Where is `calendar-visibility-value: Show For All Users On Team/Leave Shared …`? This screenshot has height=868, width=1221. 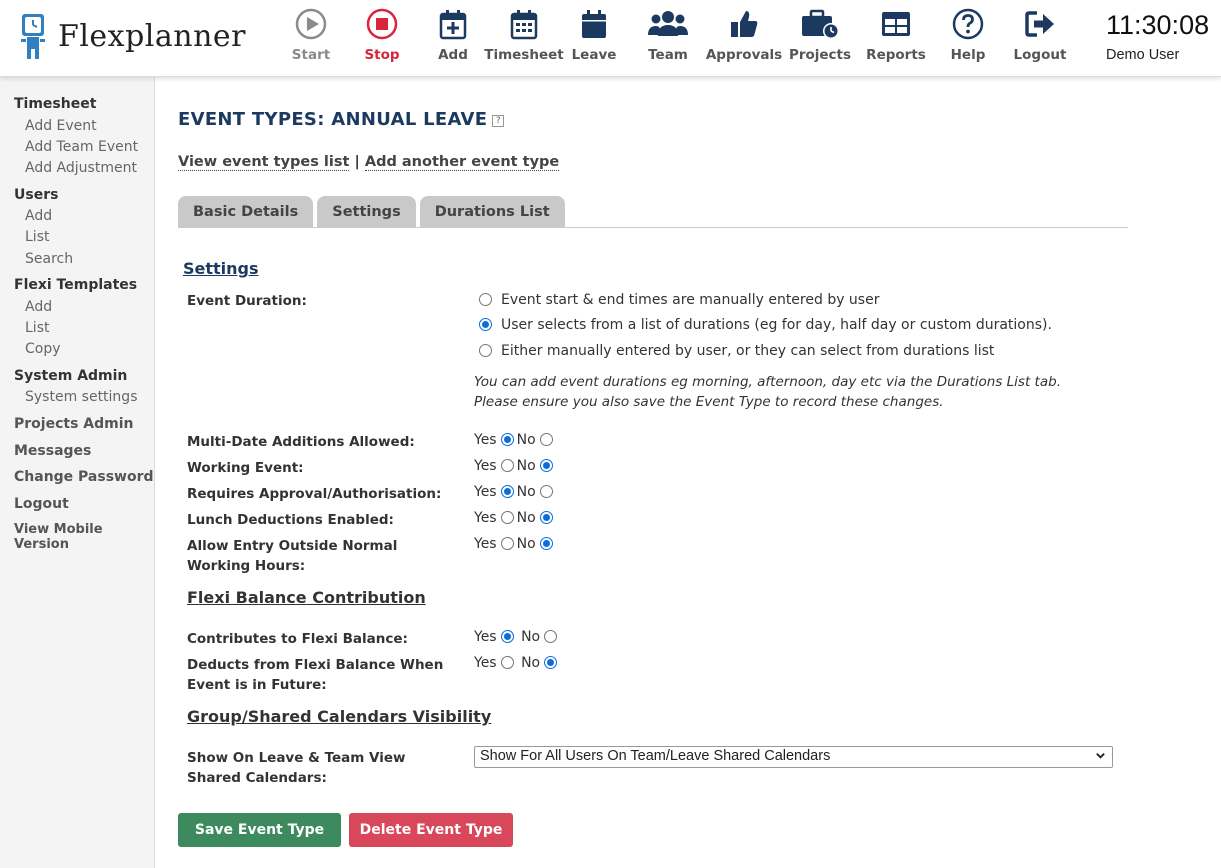 calendar-visibility-value: Show For All Users On Team/Leave Shared … is located at coordinates (655, 756).